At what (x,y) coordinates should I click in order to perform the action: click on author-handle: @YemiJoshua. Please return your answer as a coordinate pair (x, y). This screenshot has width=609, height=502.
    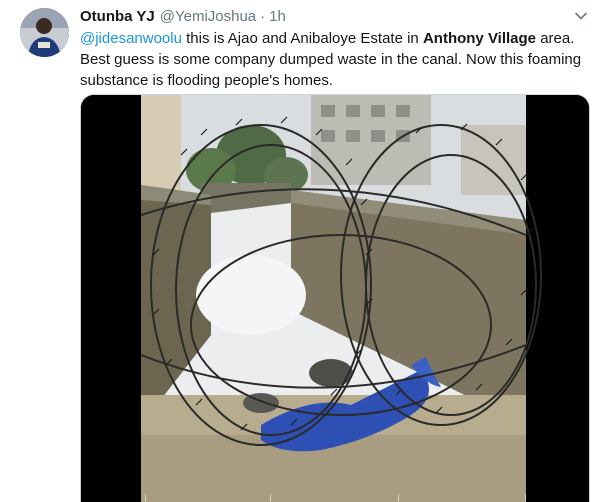
    Looking at the image, I should click on (208, 16).